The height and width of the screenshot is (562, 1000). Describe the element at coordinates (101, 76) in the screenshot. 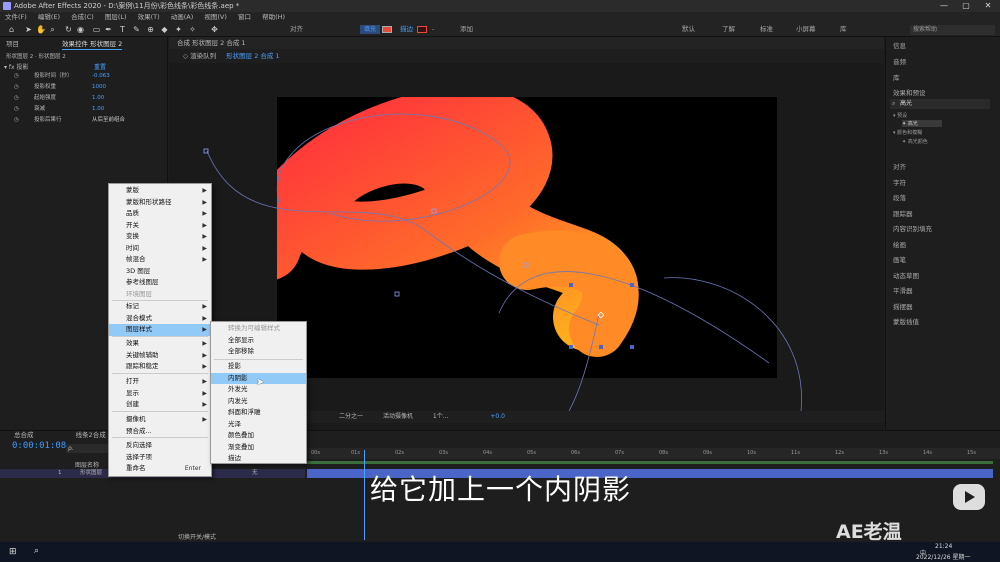

I see `prop-value: -0.063` at that location.